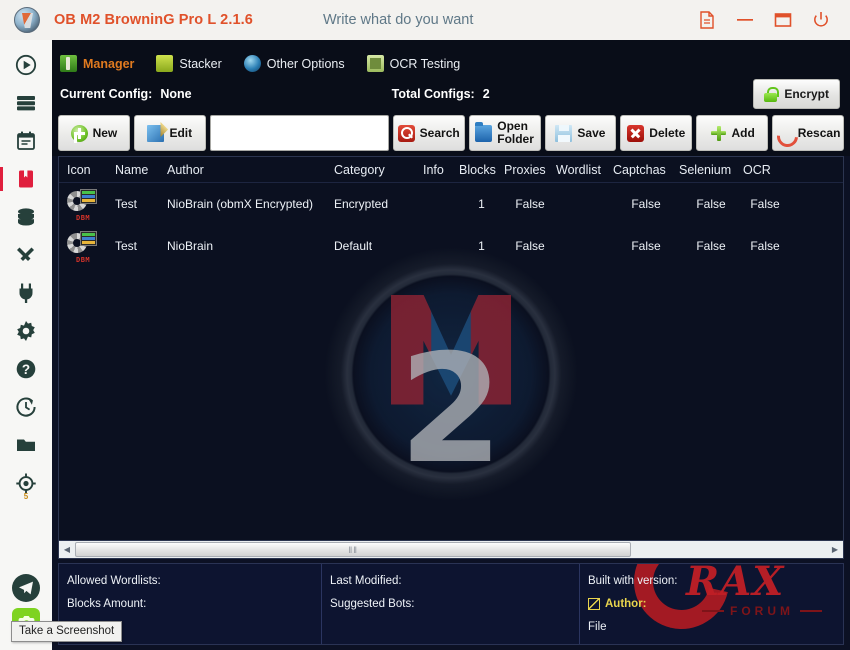  I want to click on folder-icon, so click(484, 131).